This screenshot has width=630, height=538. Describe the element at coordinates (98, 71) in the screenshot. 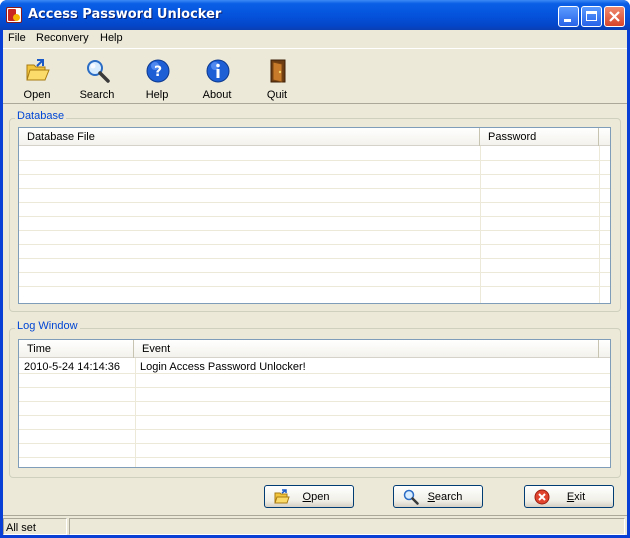

I see `search-icon` at that location.